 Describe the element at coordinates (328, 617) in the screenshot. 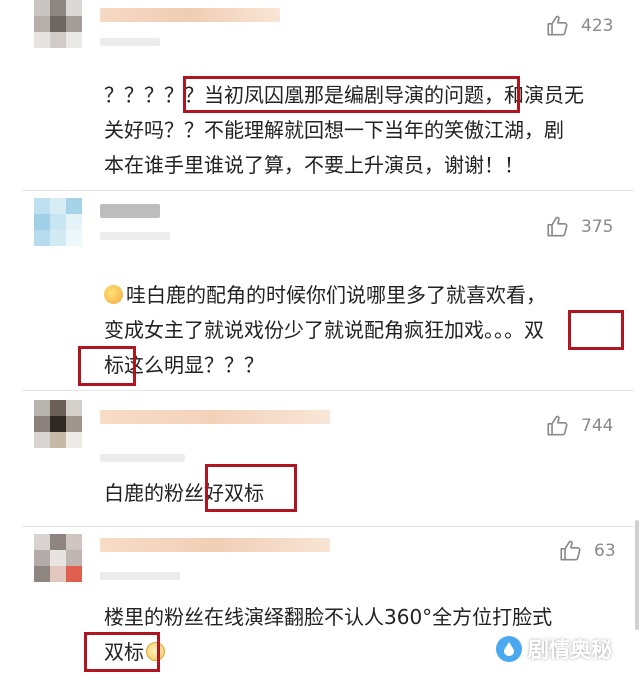

I see `comment-line: 楼里的粉丝在线演绎翻脸不认人360°全方位打脸式` at that location.